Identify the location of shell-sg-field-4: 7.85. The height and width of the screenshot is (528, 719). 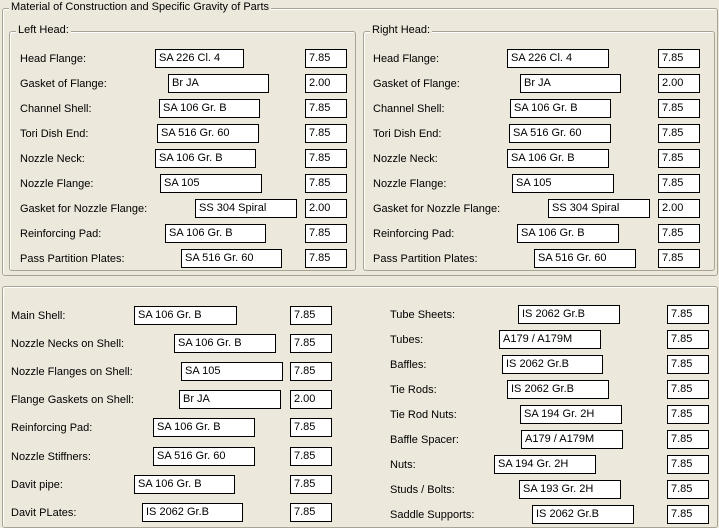
(311, 427).